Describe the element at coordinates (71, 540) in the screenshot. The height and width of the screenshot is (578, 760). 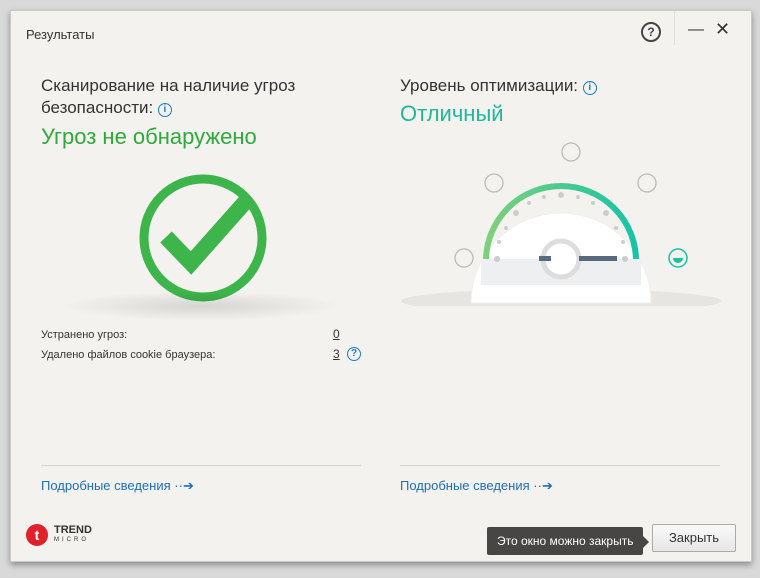
I see `logo-subtext: MICRO` at that location.